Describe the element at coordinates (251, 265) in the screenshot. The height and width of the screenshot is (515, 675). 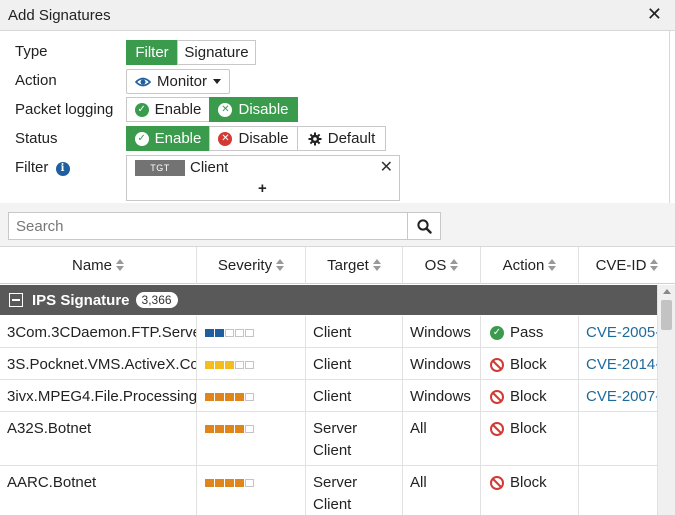
I see `column-header-severity: Severity` at that location.